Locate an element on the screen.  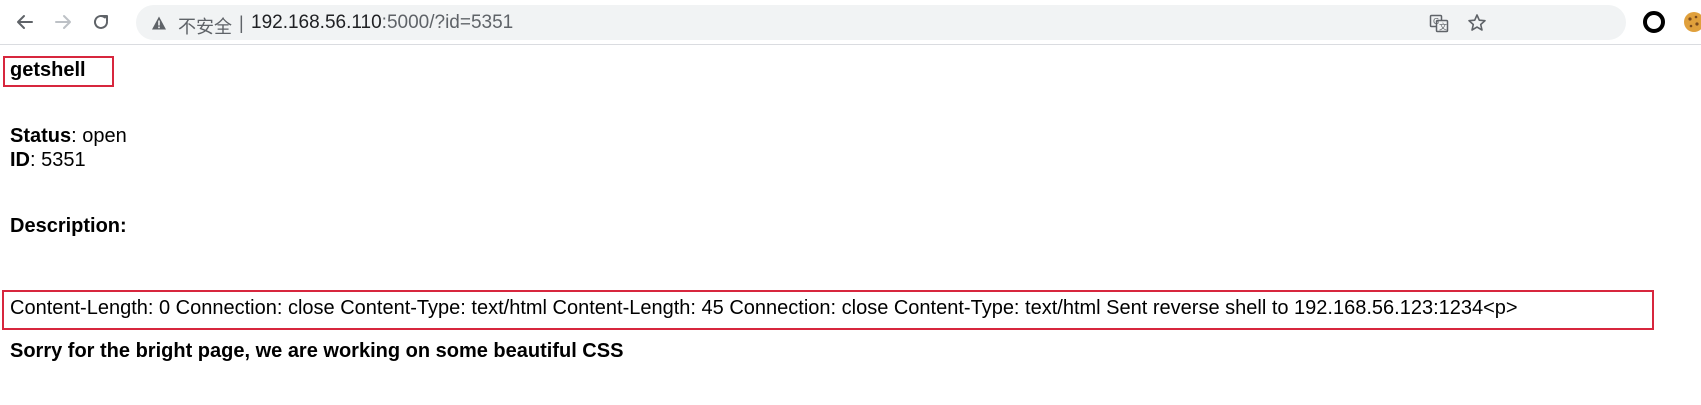
id-field: ID: 5351 is located at coordinates (48, 160).